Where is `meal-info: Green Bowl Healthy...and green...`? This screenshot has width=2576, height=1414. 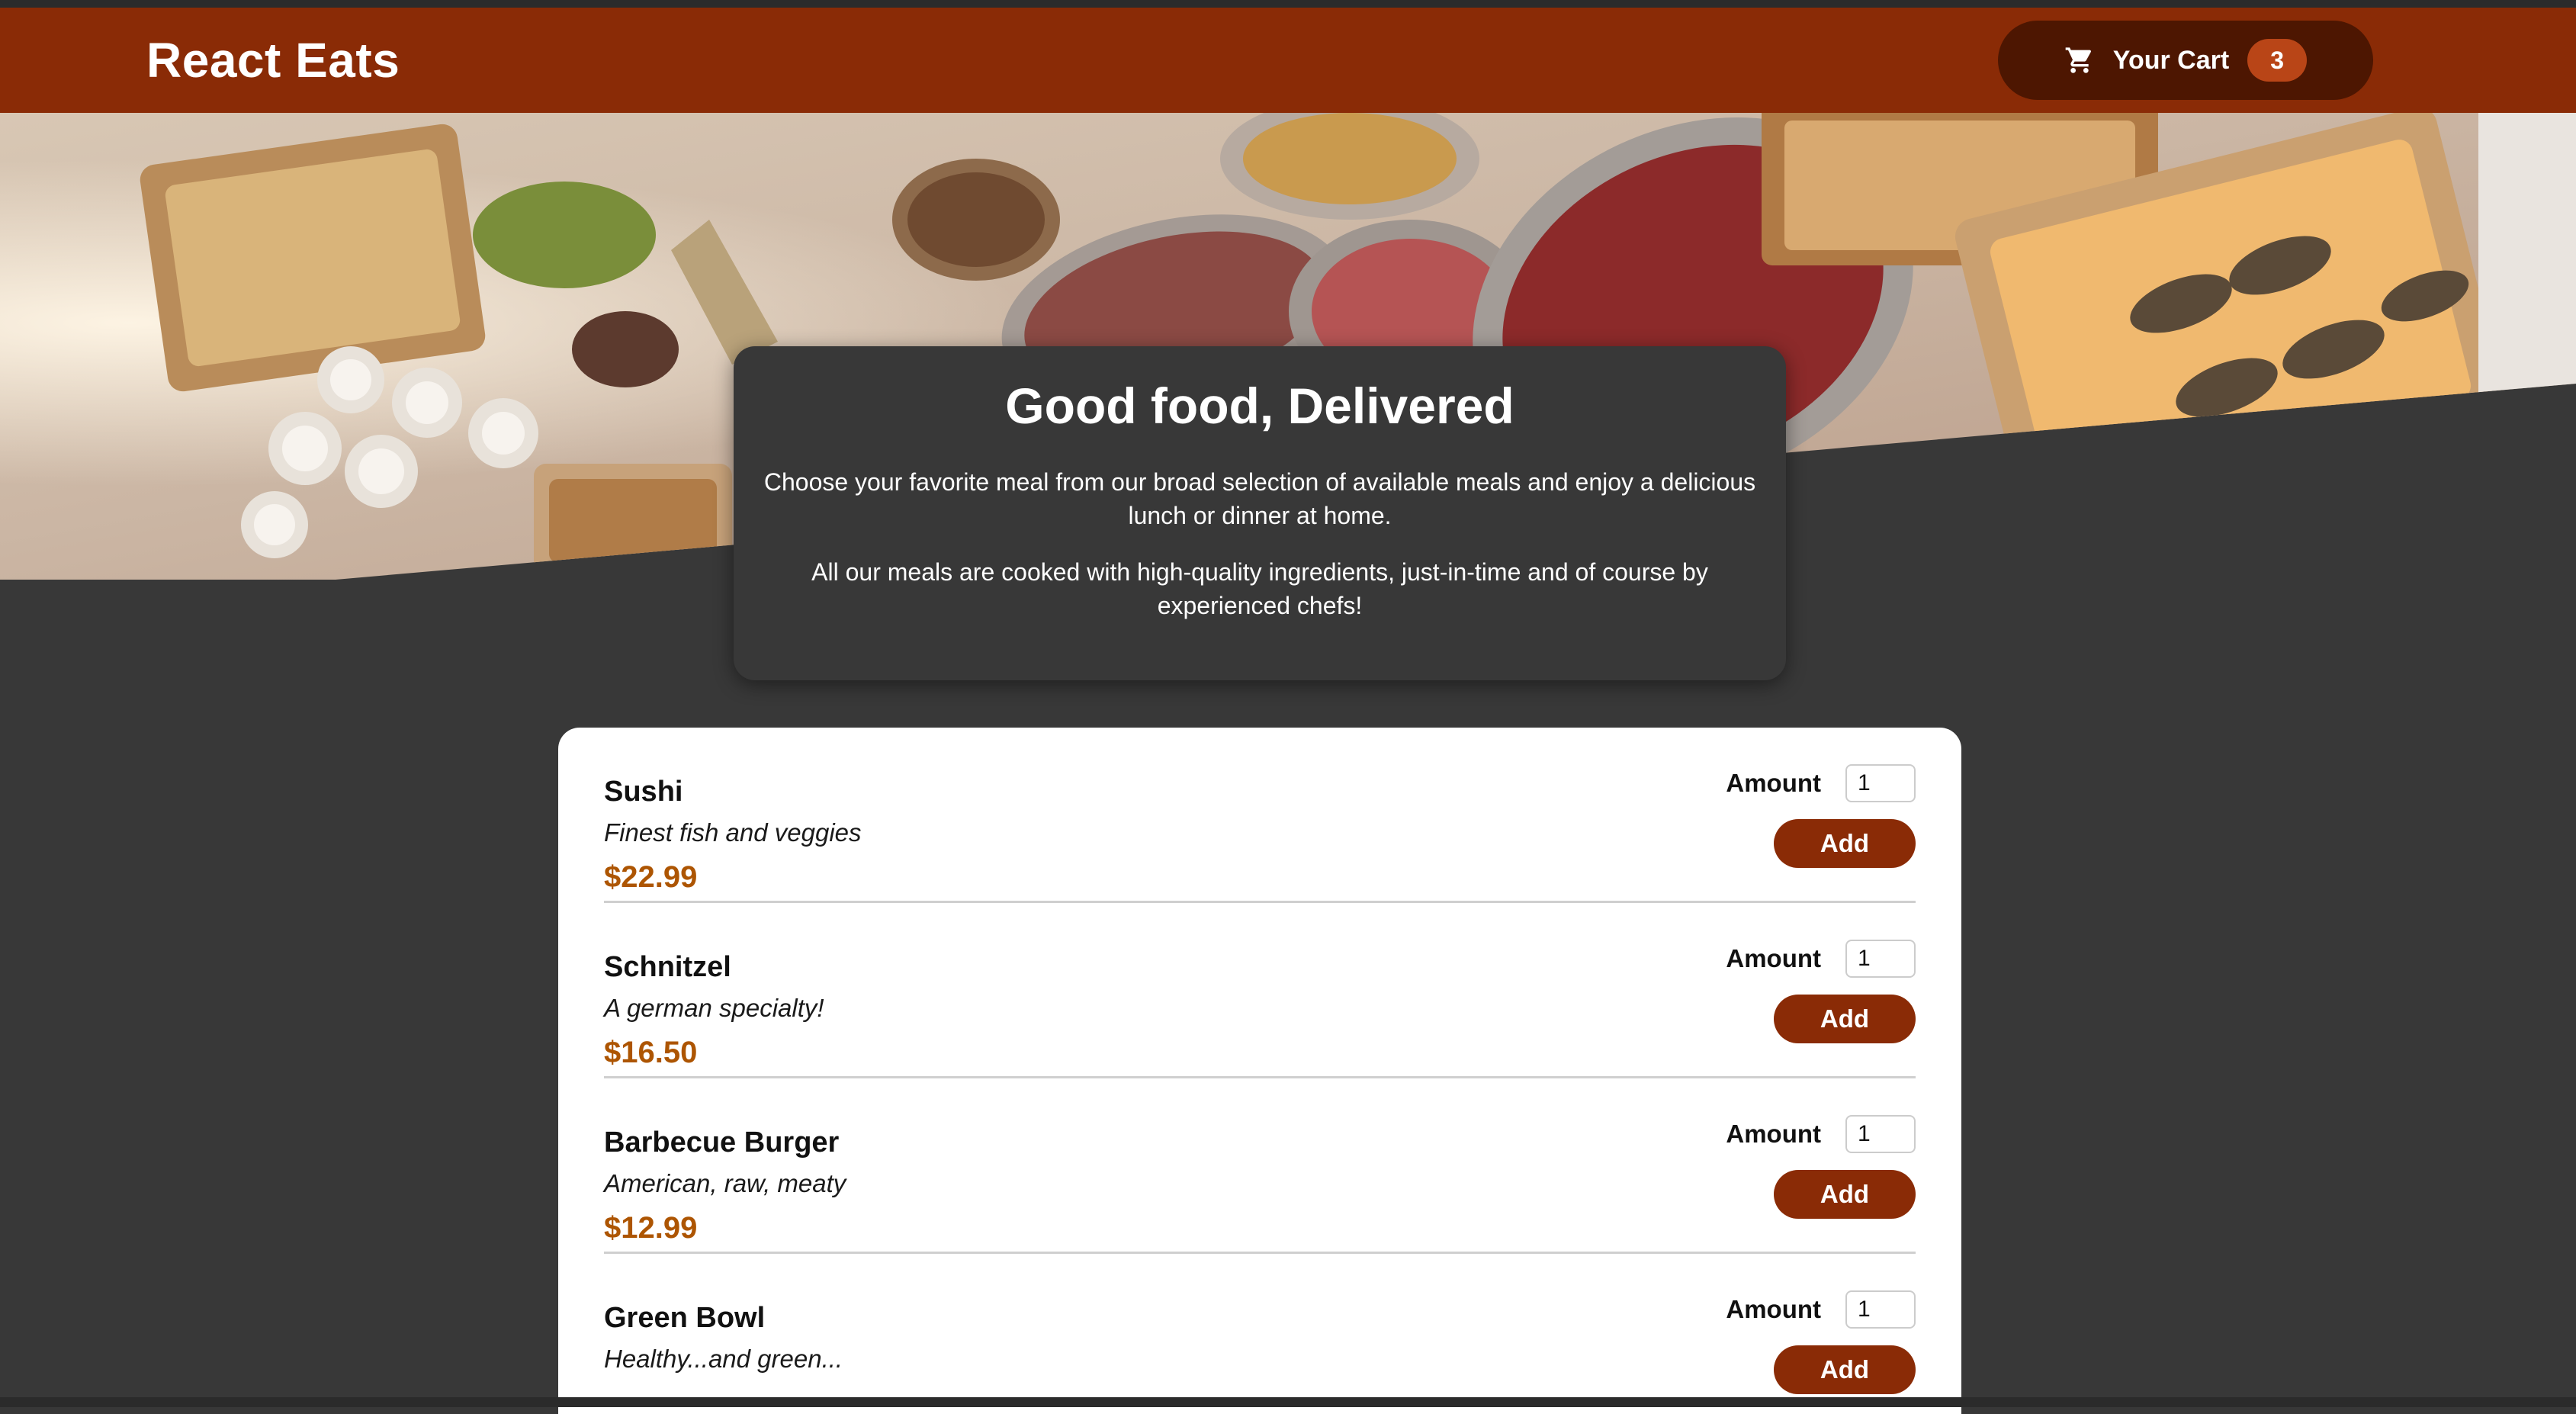
meal-info: Green Bowl Healthy...and green... is located at coordinates (723, 1343).